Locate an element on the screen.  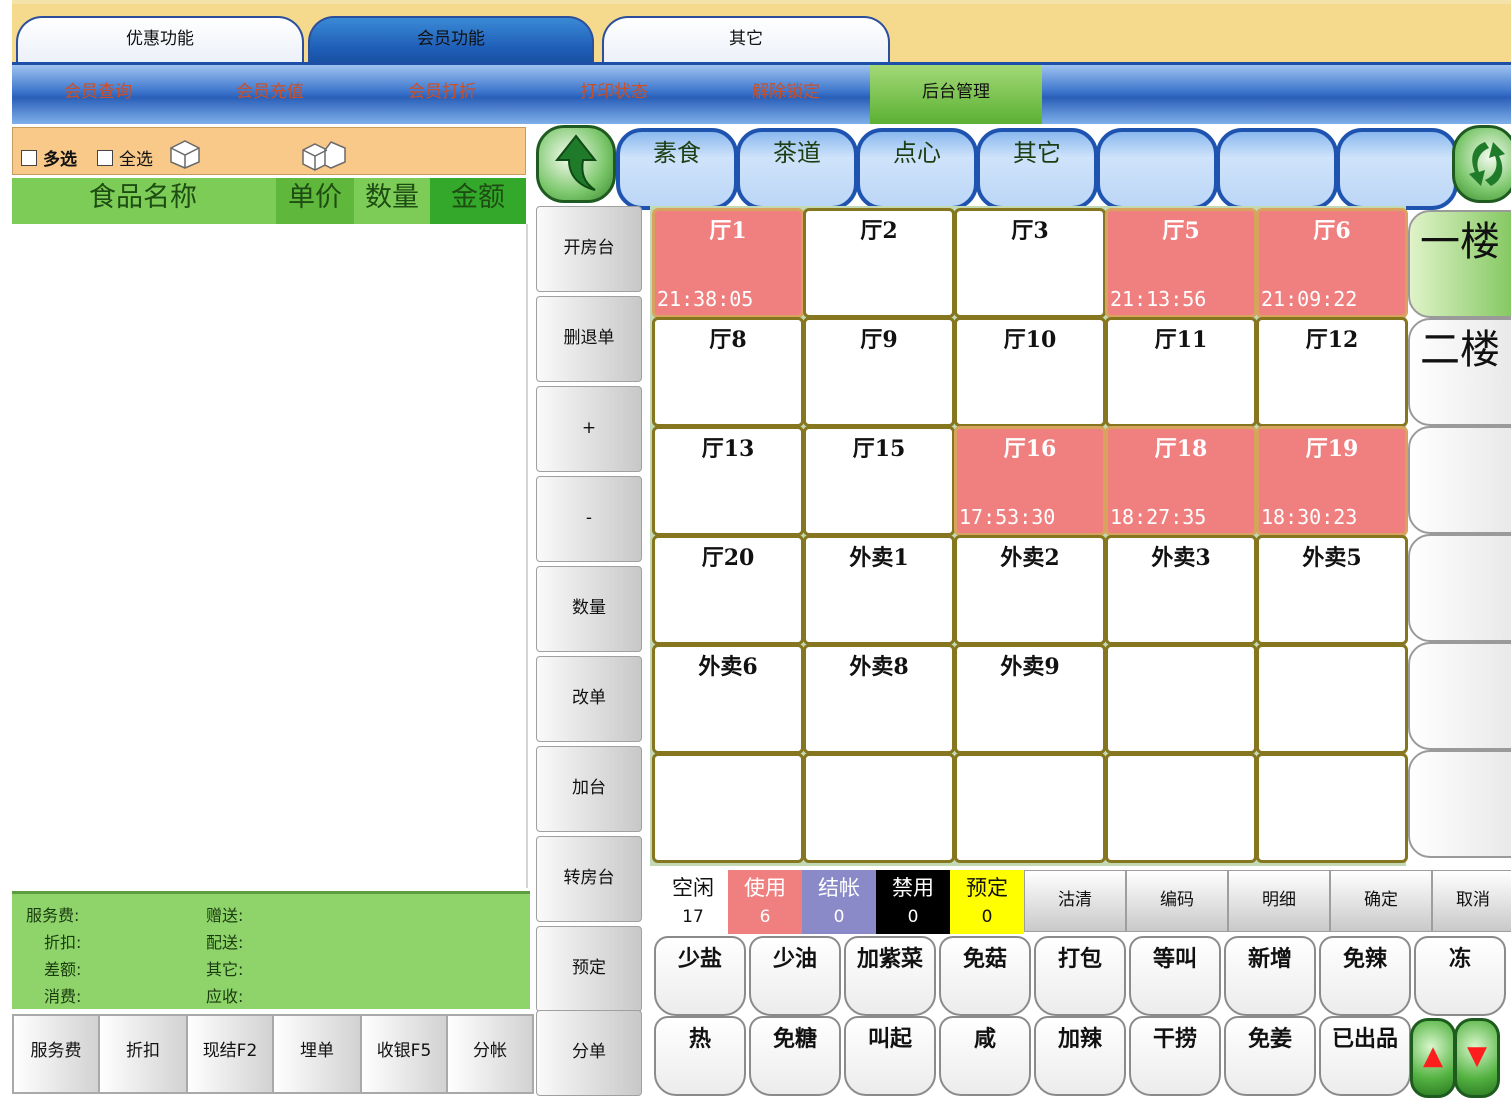
tab-member: 会员功能 is located at coordinates (451, 42).